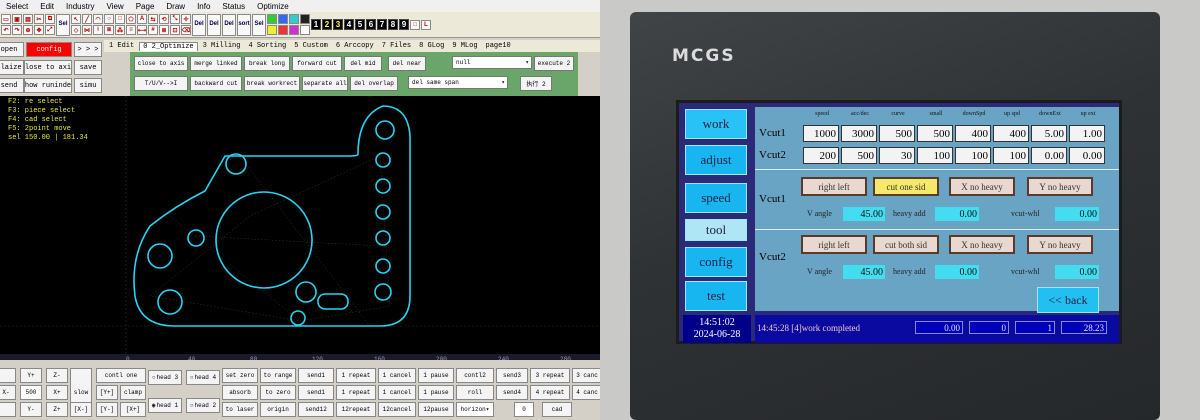 This screenshot has height=420, width=1200. What do you see at coordinates (316, 24) in the screenshot?
I see `layer-1-button: 1` at bounding box center [316, 24].